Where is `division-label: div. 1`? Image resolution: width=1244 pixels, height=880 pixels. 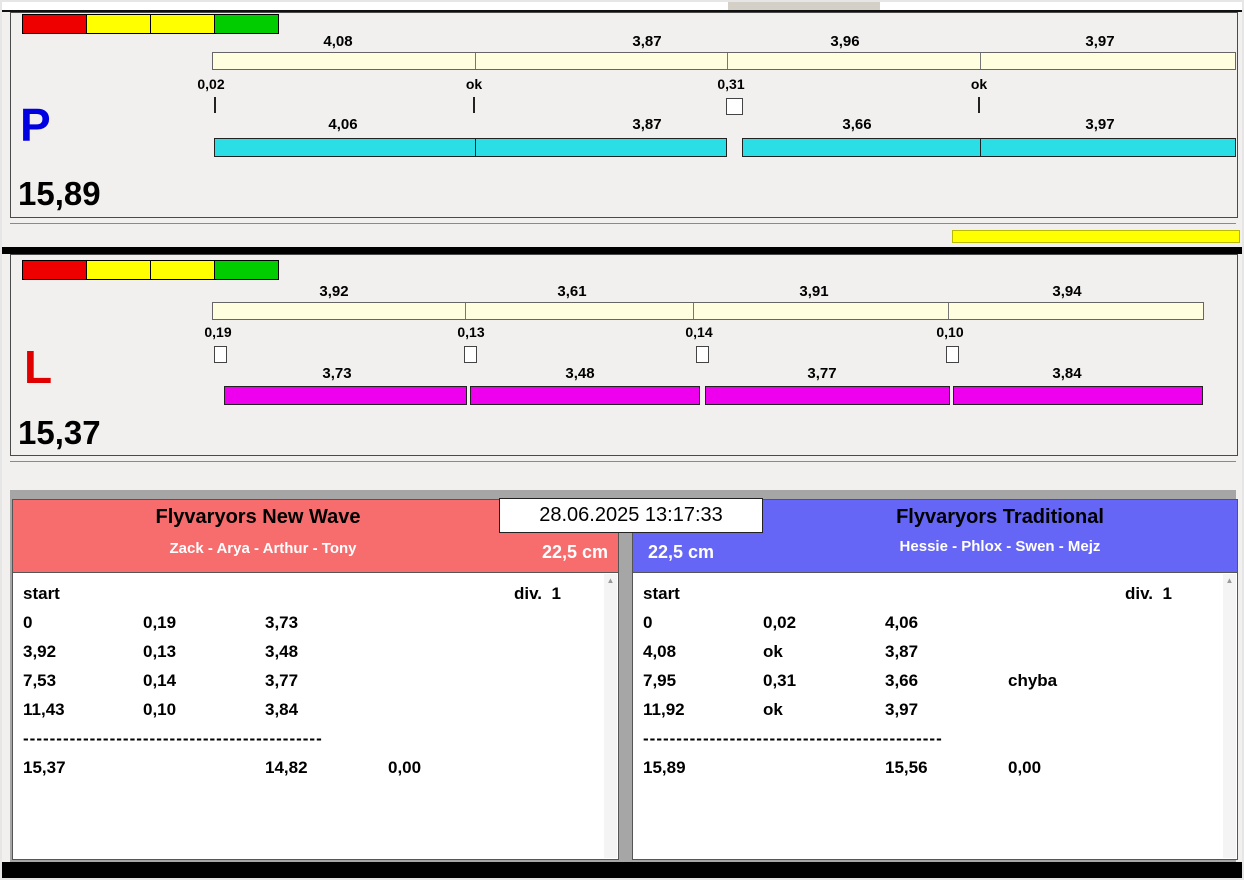 division-label: div. 1 is located at coordinates (537, 593).